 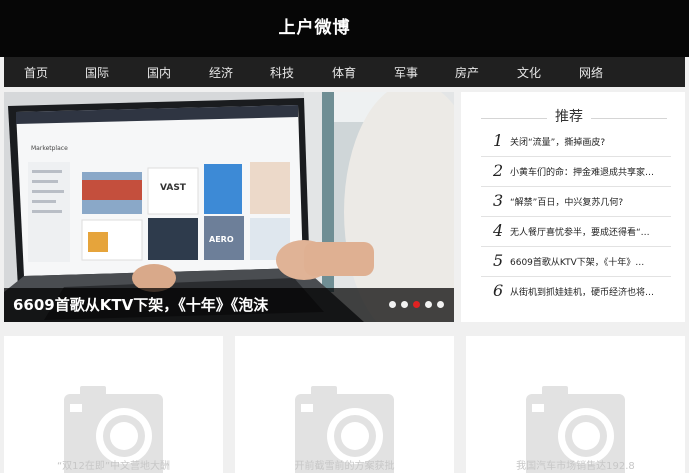 What do you see at coordinates (467, 72) in the screenshot?
I see `nav-item-realestate: 房产` at bounding box center [467, 72].